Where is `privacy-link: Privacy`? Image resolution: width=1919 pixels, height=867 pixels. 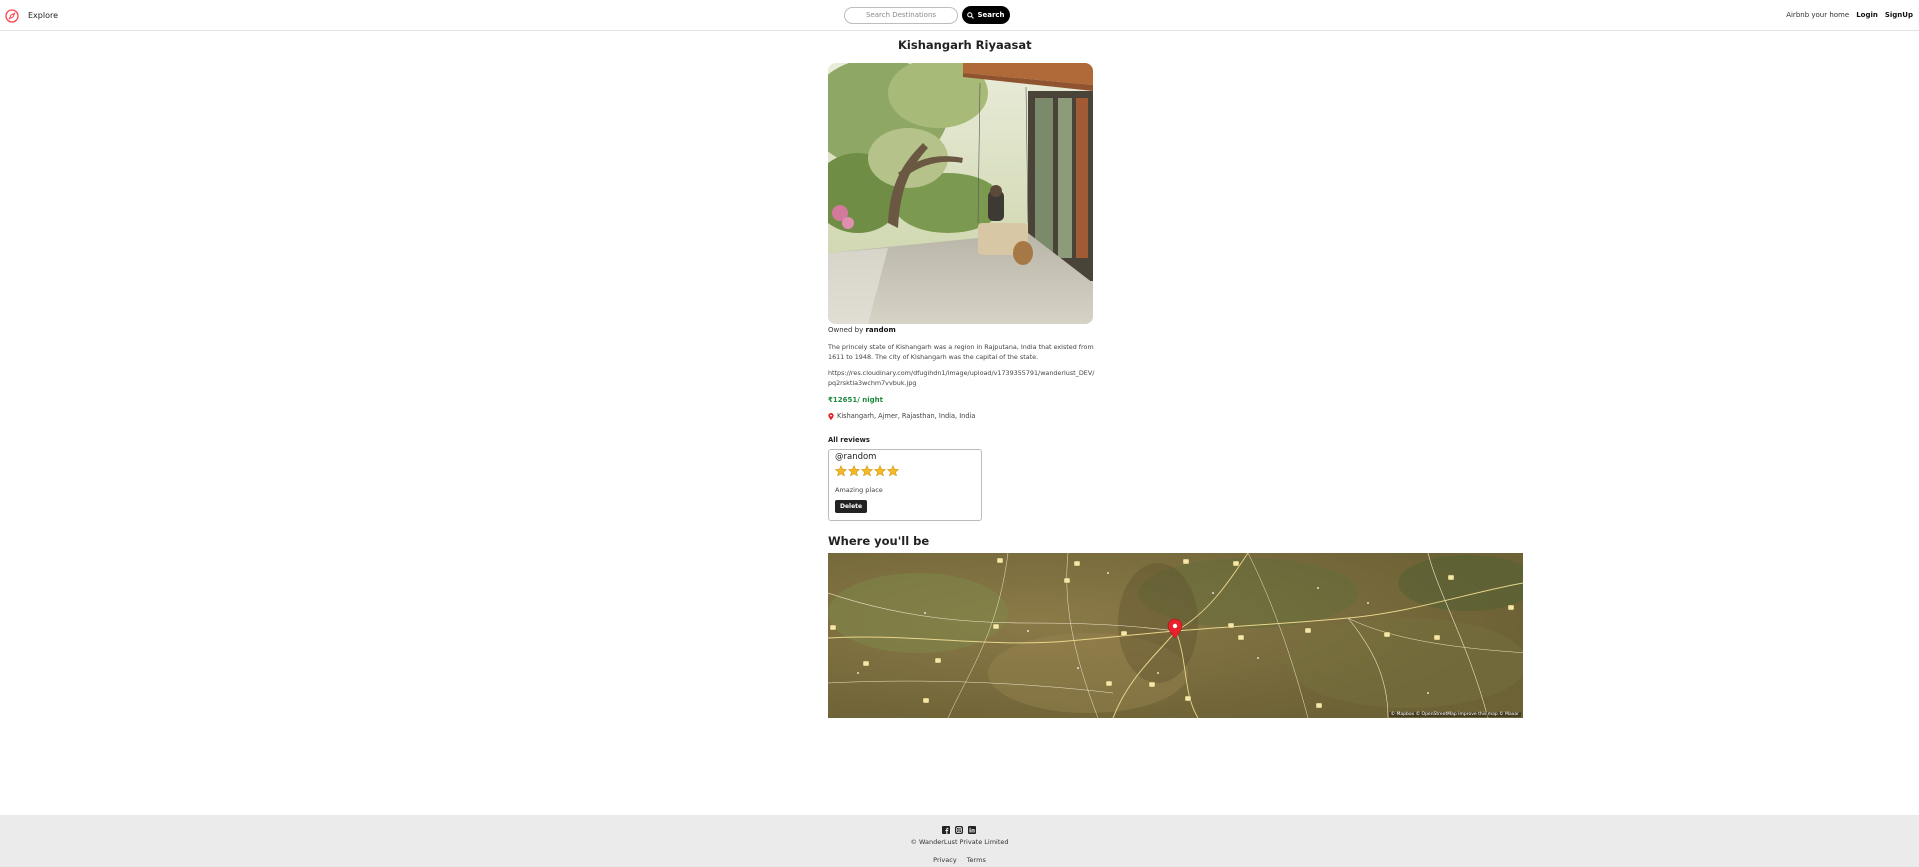
privacy-link: Privacy is located at coordinates (945, 860).